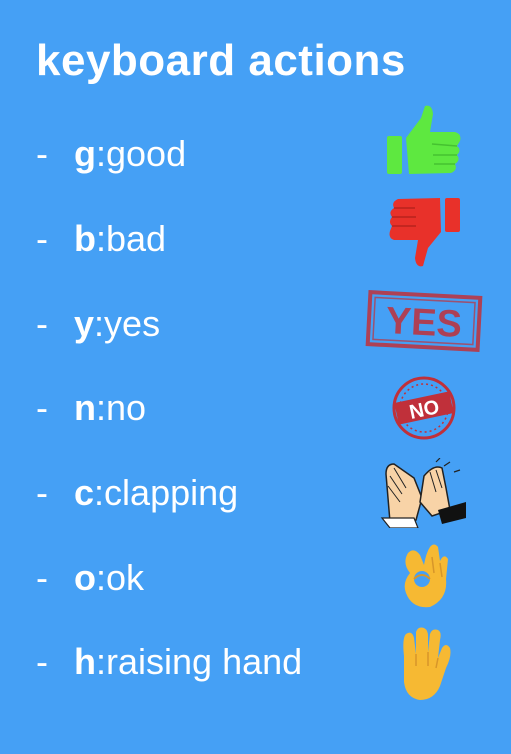 The height and width of the screenshot is (754, 511). I want to click on ok-hand-icon, so click(424, 577).